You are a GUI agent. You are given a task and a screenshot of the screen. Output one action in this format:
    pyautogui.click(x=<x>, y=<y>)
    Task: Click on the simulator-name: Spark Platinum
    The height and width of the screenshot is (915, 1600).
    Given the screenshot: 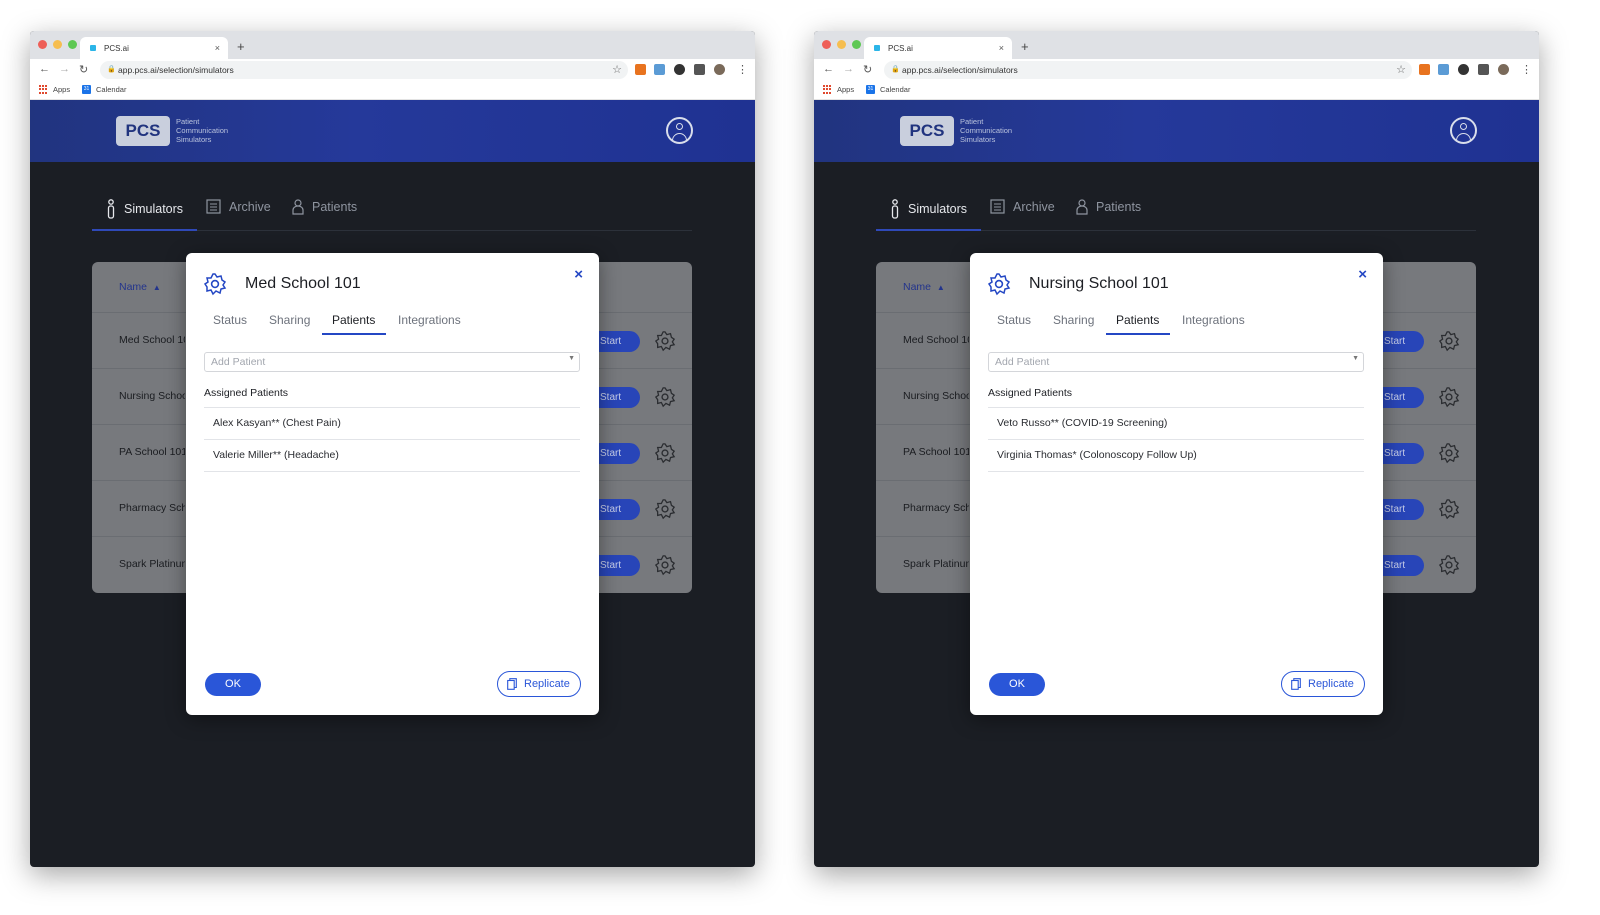 What is the action you would take?
    pyautogui.click(x=936, y=564)
    